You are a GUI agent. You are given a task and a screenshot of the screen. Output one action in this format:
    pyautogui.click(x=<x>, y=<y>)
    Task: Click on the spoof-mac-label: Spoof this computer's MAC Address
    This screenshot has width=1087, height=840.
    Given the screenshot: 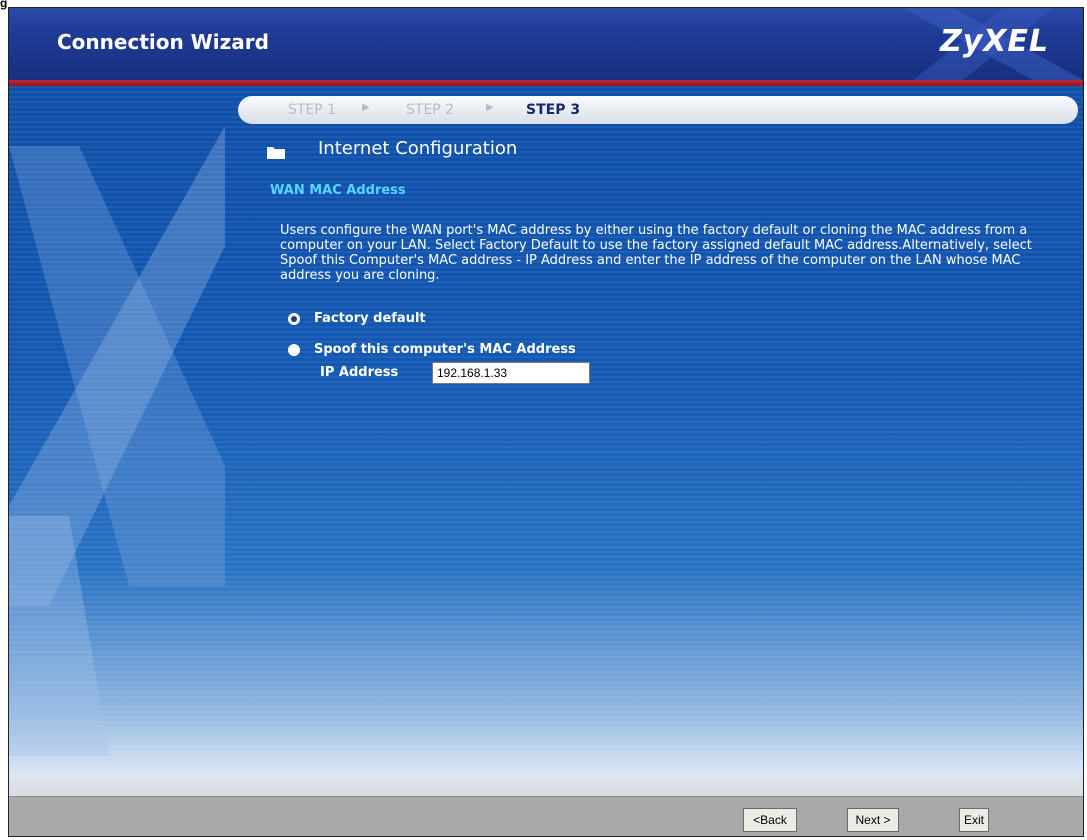 What is the action you would take?
    pyautogui.click(x=445, y=349)
    